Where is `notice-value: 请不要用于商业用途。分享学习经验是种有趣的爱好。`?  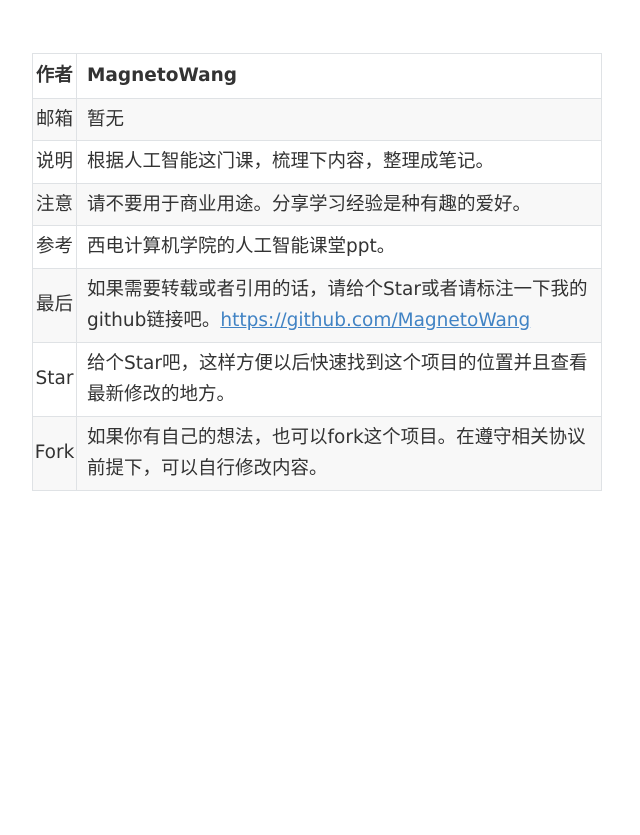 notice-value: 请不要用于商业用途。分享学习经验是种有趣的爱好。 is located at coordinates (339, 204).